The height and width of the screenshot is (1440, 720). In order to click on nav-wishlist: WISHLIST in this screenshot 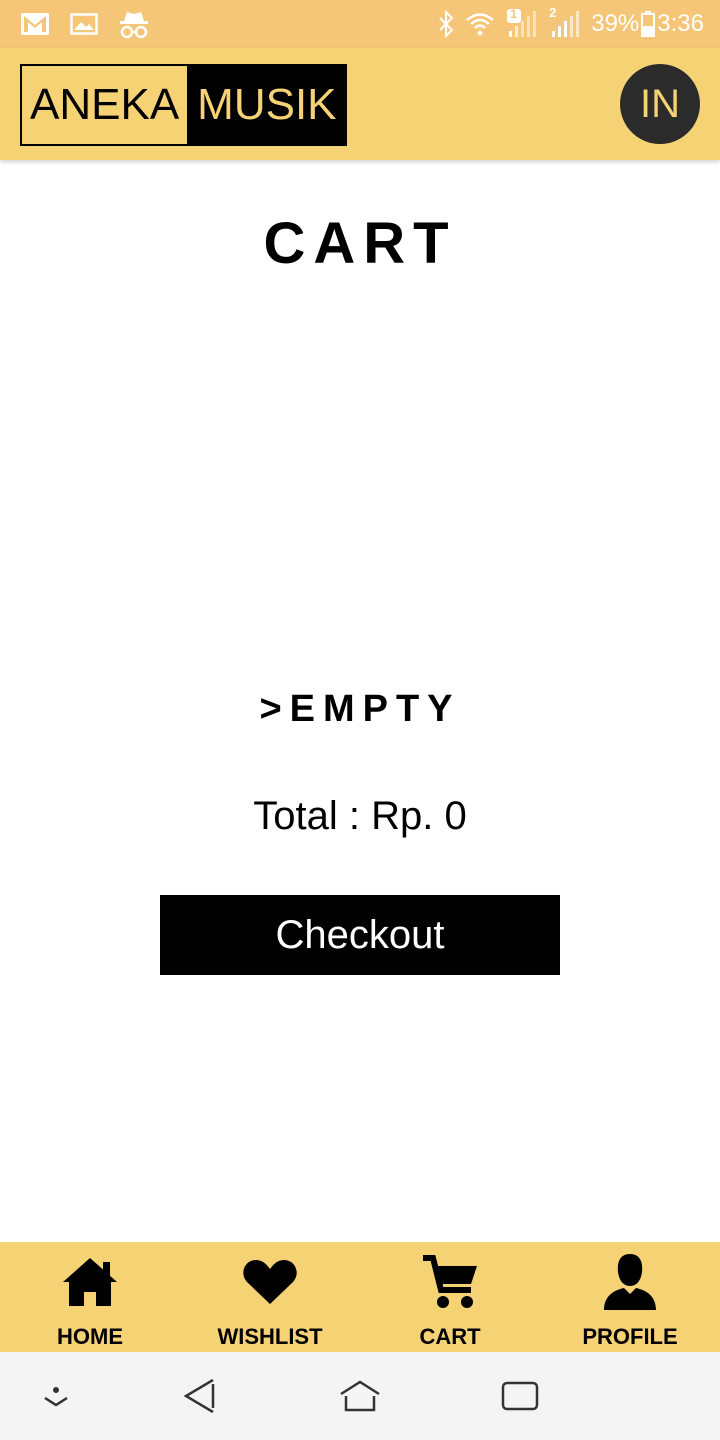, I will do `click(270, 1297)`.